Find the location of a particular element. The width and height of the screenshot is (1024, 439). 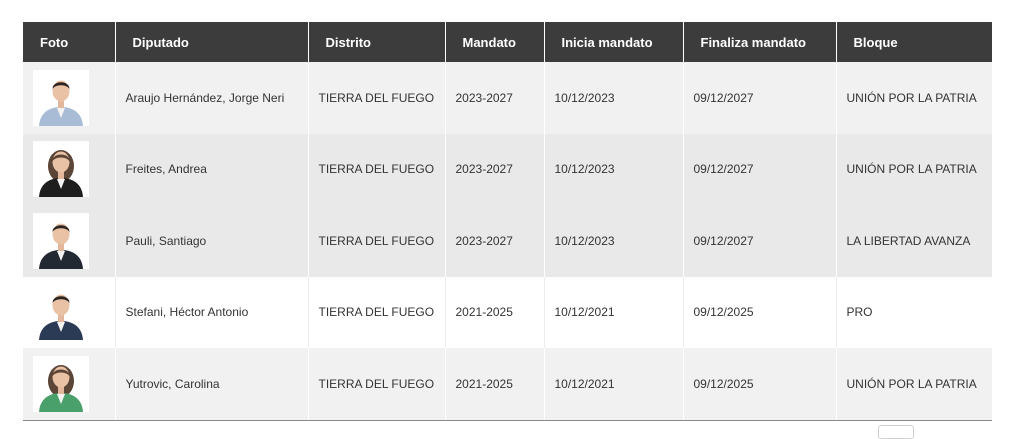

col-header-distrito: Distrito is located at coordinates (377, 42).